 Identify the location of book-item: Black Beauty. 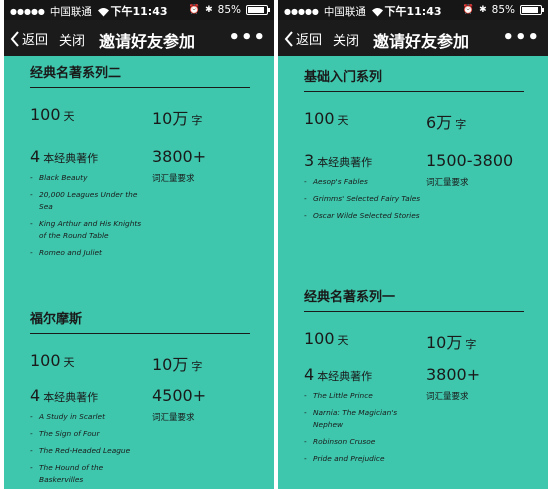
(89, 178).